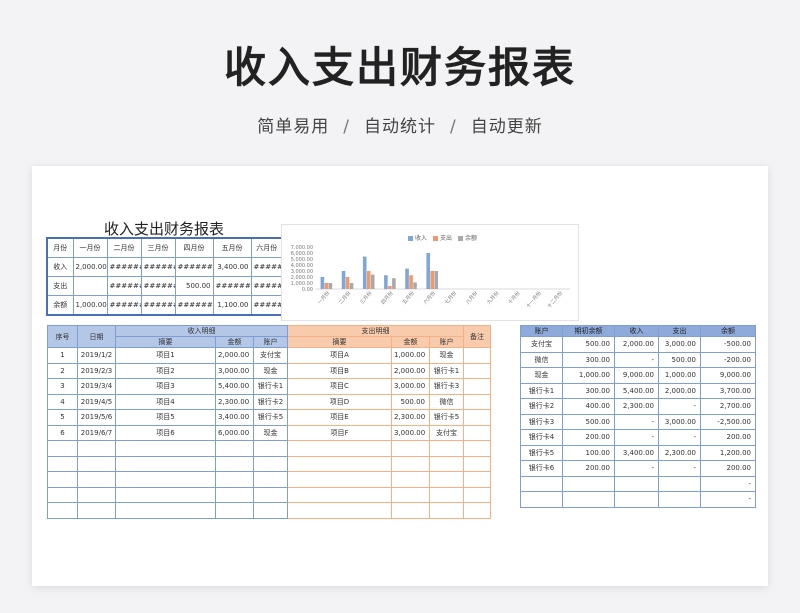 The width and height of the screenshot is (800, 613). What do you see at coordinates (96, 370) in the screenshot?
I see `ledger-cell-date: 2019/2/3` at bounding box center [96, 370].